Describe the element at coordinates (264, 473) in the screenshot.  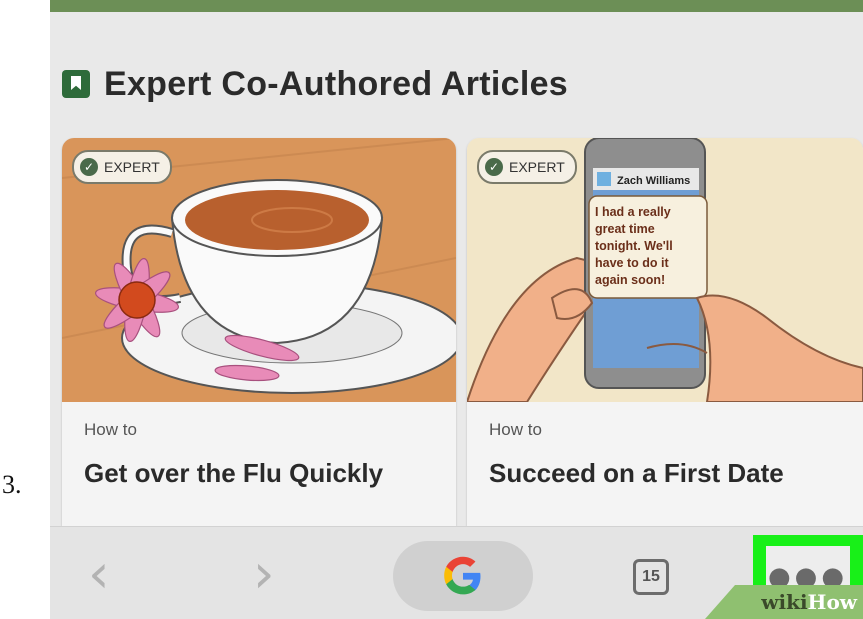
I see `card-title: Get over the Flu Quickly` at that location.